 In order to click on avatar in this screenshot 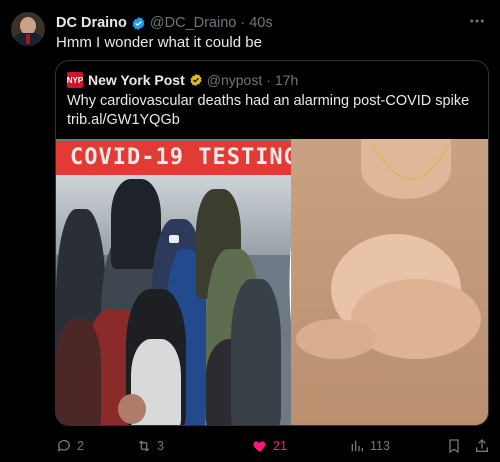, I will do `click(28, 29)`.